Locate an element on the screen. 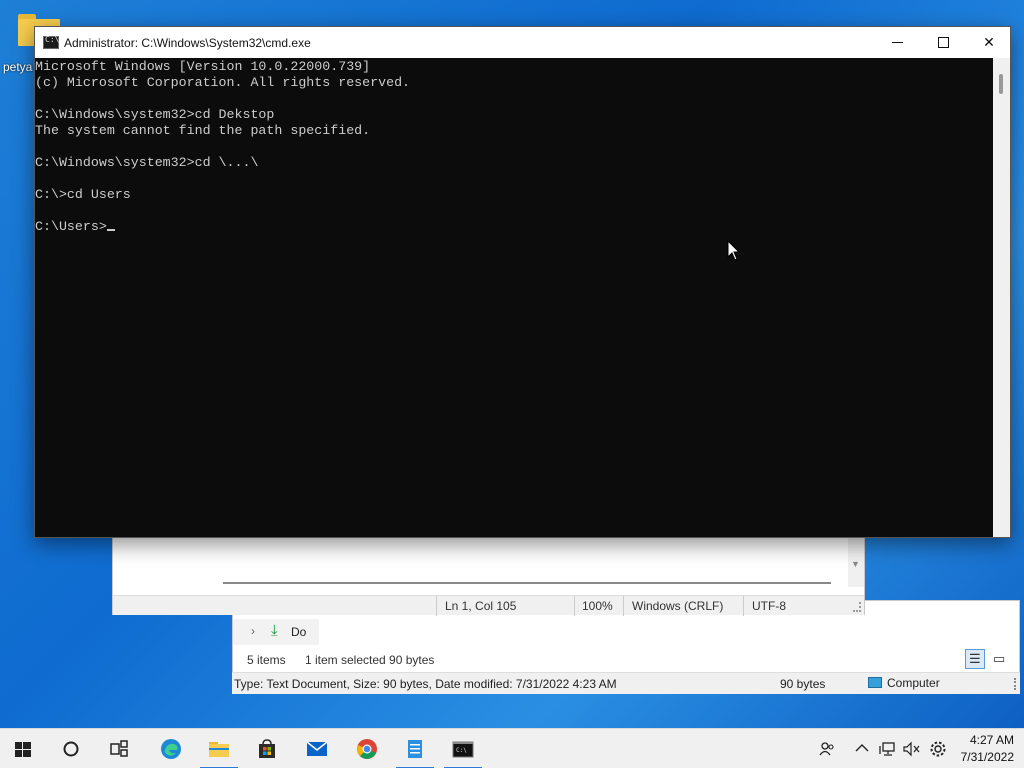  edge-icon is located at coordinates (171, 749).